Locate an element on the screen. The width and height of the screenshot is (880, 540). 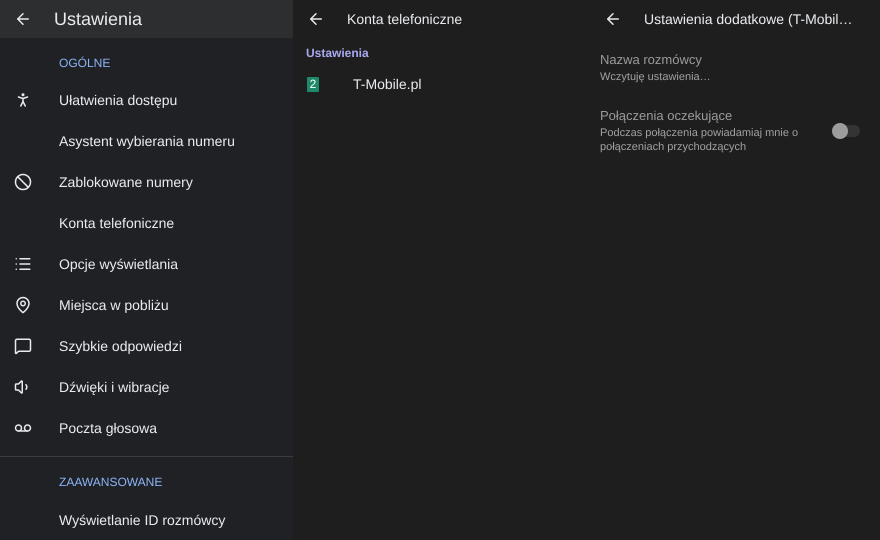
settings-item: Poczta głosowa is located at coordinates (146, 427).